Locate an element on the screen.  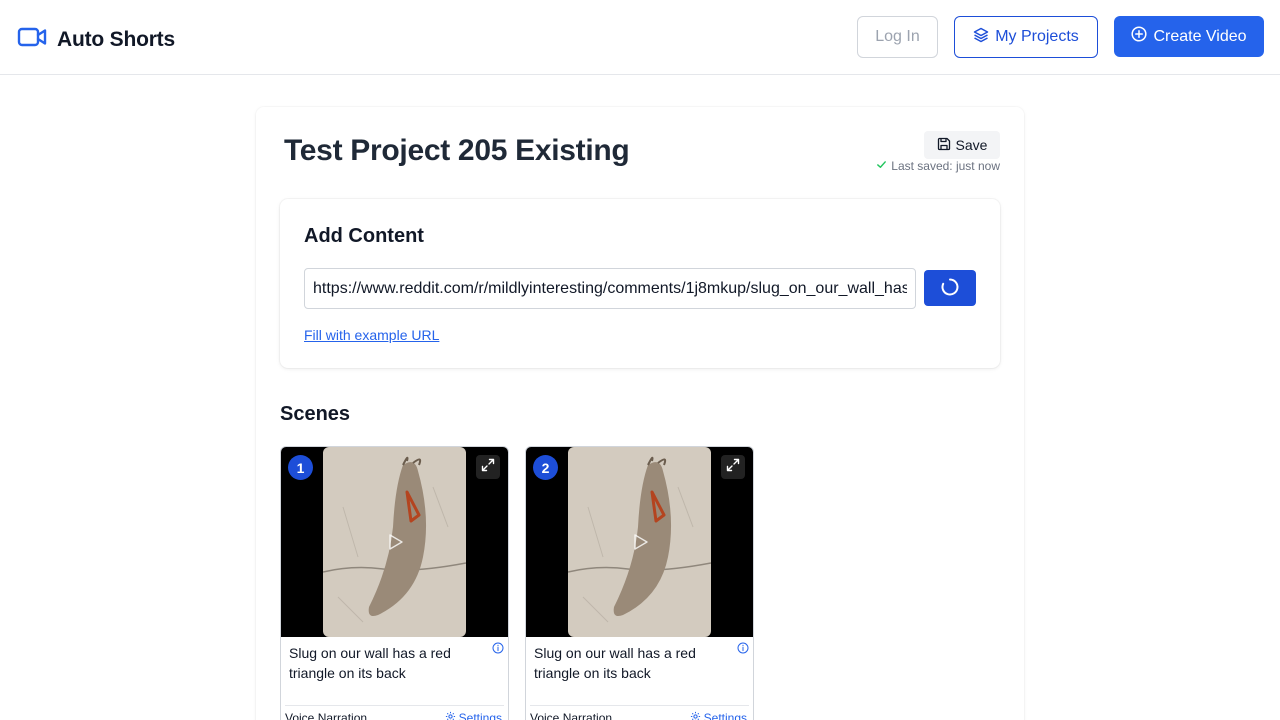
video-camera-icon is located at coordinates (32, 39).